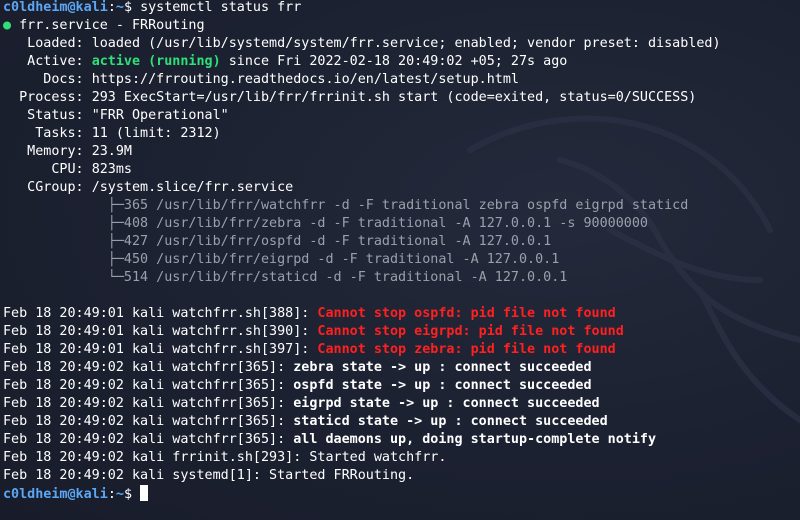  Describe the element at coordinates (156, 61) in the screenshot. I see `active-state: active (running)` at that location.